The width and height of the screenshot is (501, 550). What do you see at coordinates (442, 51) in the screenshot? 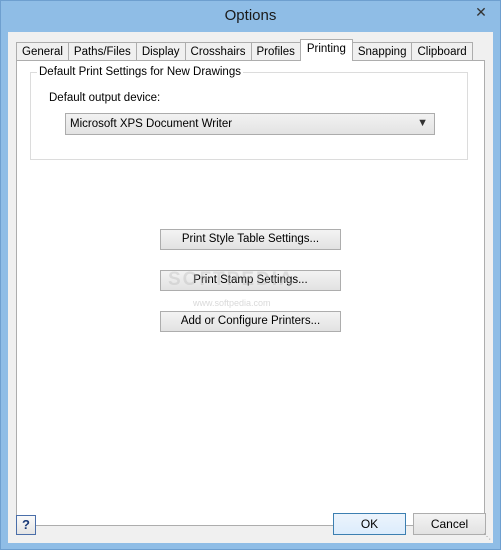
I see `tab-clipboard: Clipboard` at bounding box center [442, 51].